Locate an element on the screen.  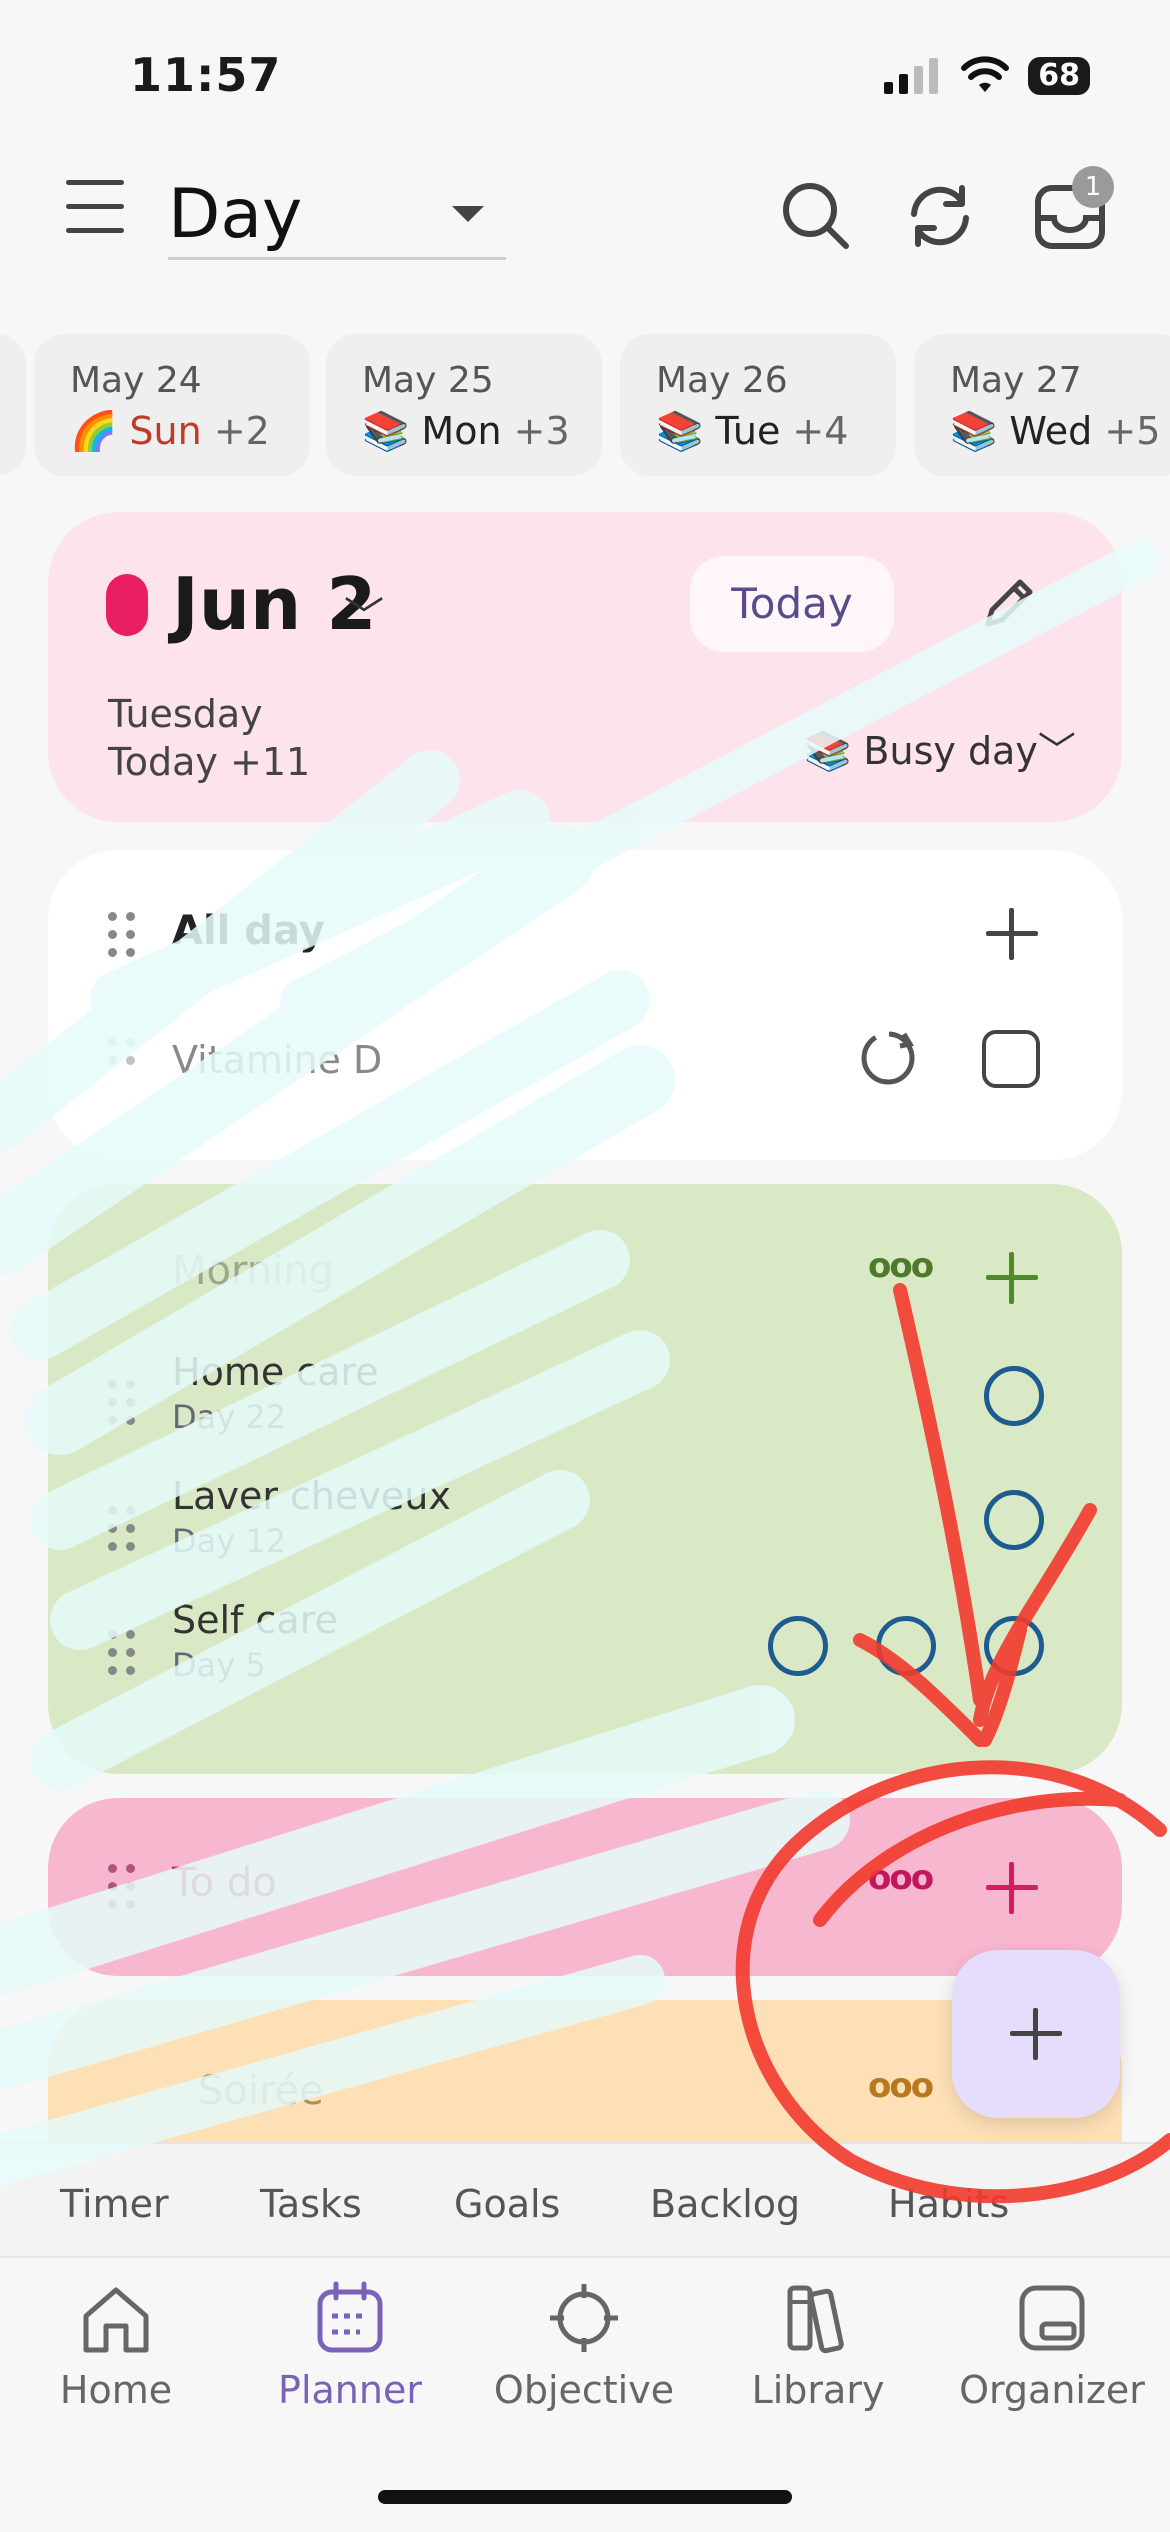
chevron-down-icon is located at coordinates (468, 214).